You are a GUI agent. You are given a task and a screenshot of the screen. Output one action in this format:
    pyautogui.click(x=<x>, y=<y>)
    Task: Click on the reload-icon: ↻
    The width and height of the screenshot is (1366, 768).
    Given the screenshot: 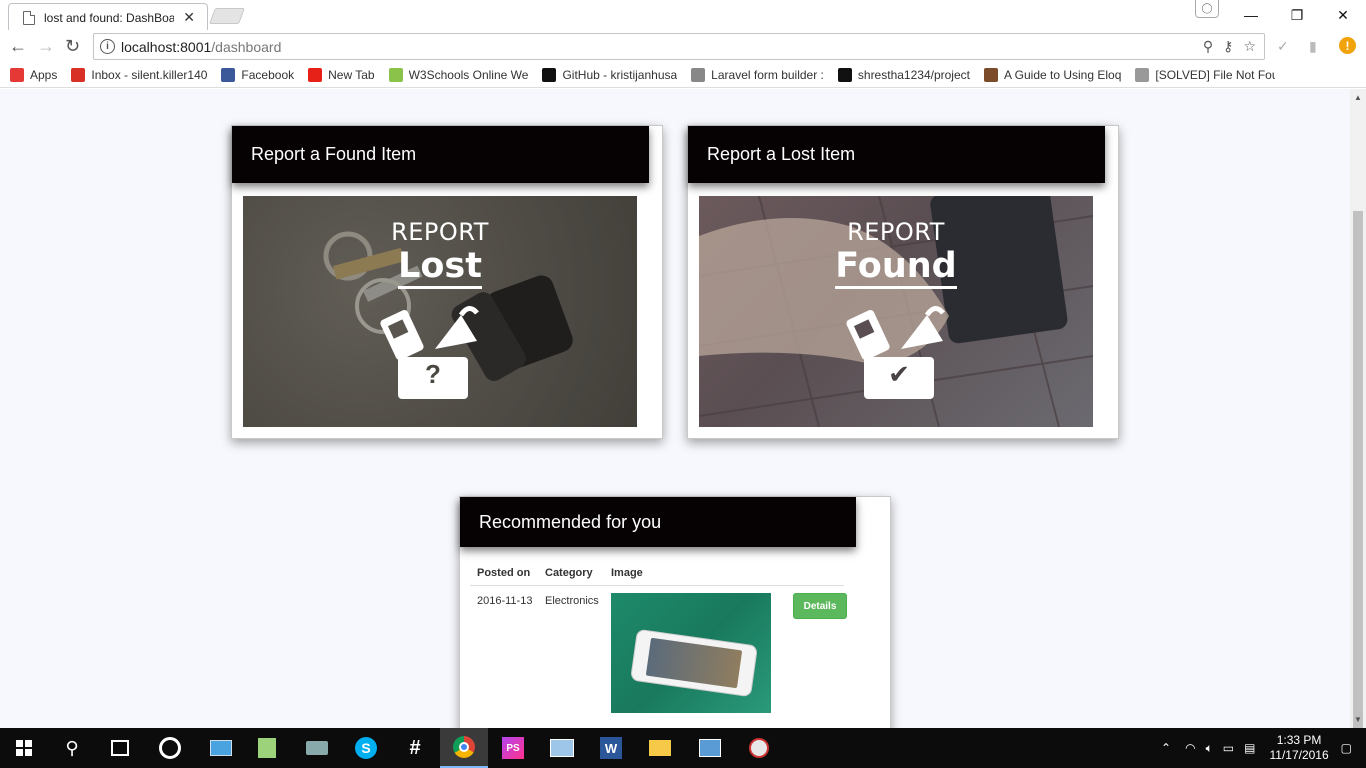 What is the action you would take?
    pyautogui.click(x=72, y=46)
    